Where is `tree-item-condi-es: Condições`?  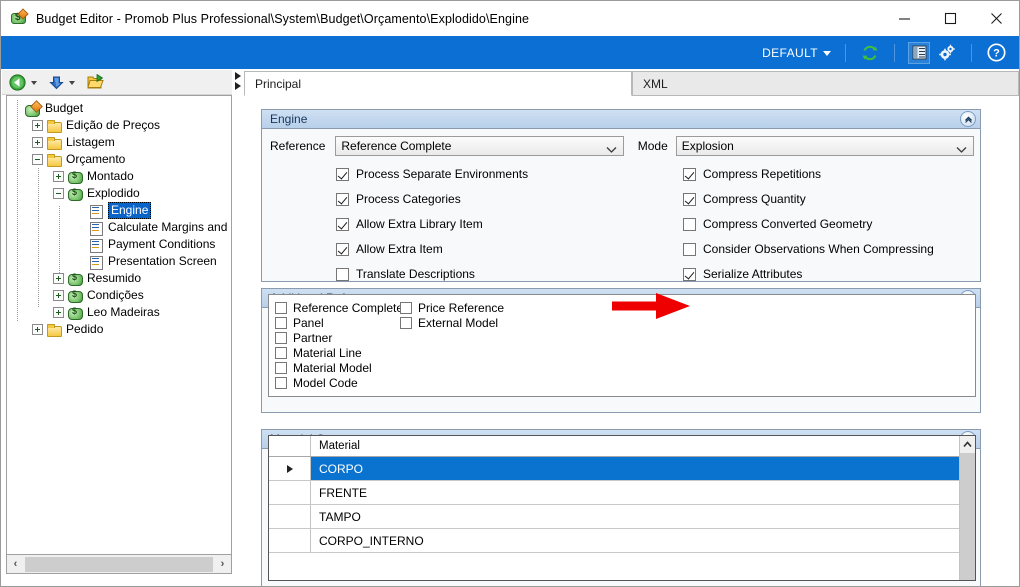 tree-item-condi-es: Condições is located at coordinates (121, 295).